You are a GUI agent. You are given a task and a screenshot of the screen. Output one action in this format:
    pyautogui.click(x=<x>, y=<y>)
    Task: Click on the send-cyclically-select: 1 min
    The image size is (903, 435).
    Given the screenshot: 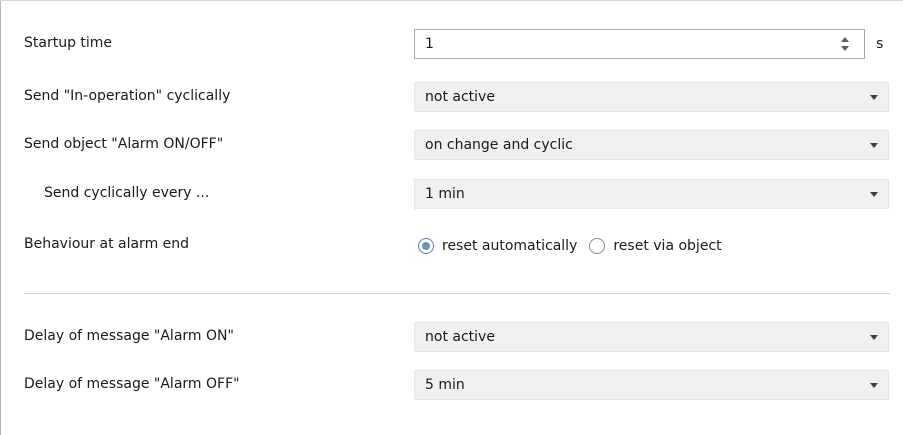 What is the action you would take?
    pyautogui.click(x=651, y=194)
    